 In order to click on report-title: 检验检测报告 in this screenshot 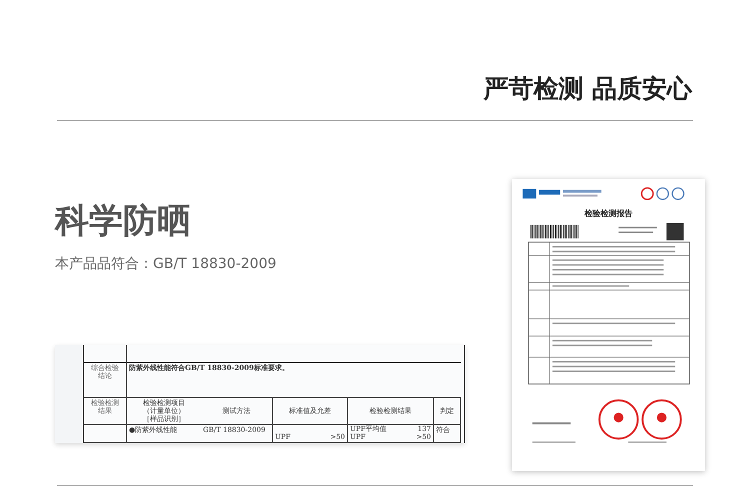, I will do `click(608, 214)`.